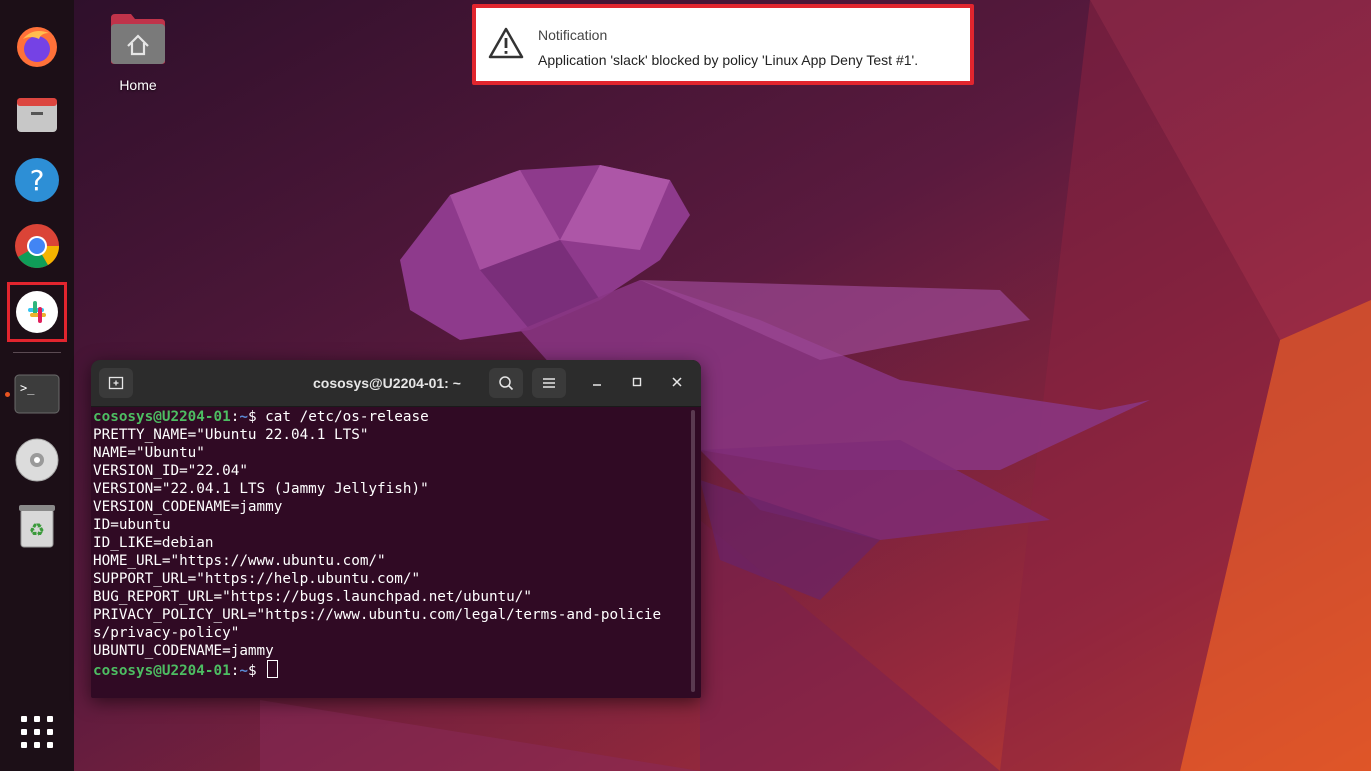 Image resolution: width=1371 pixels, height=771 pixels. I want to click on desktop-home: Home, so click(138, 52).